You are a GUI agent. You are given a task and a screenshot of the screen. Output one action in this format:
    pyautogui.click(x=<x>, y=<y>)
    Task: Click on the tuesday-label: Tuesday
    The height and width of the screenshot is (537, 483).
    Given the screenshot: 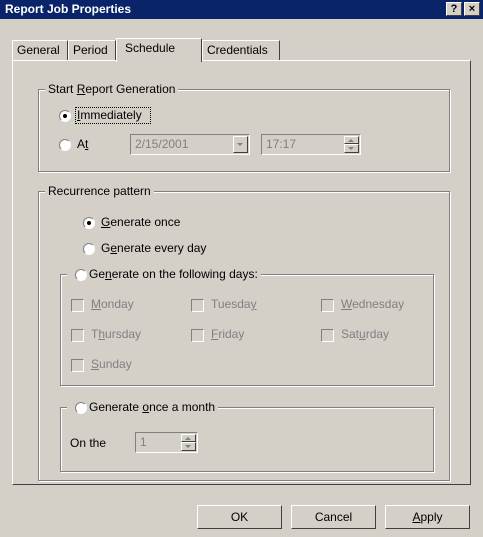 What is the action you would take?
    pyautogui.click(x=234, y=304)
    